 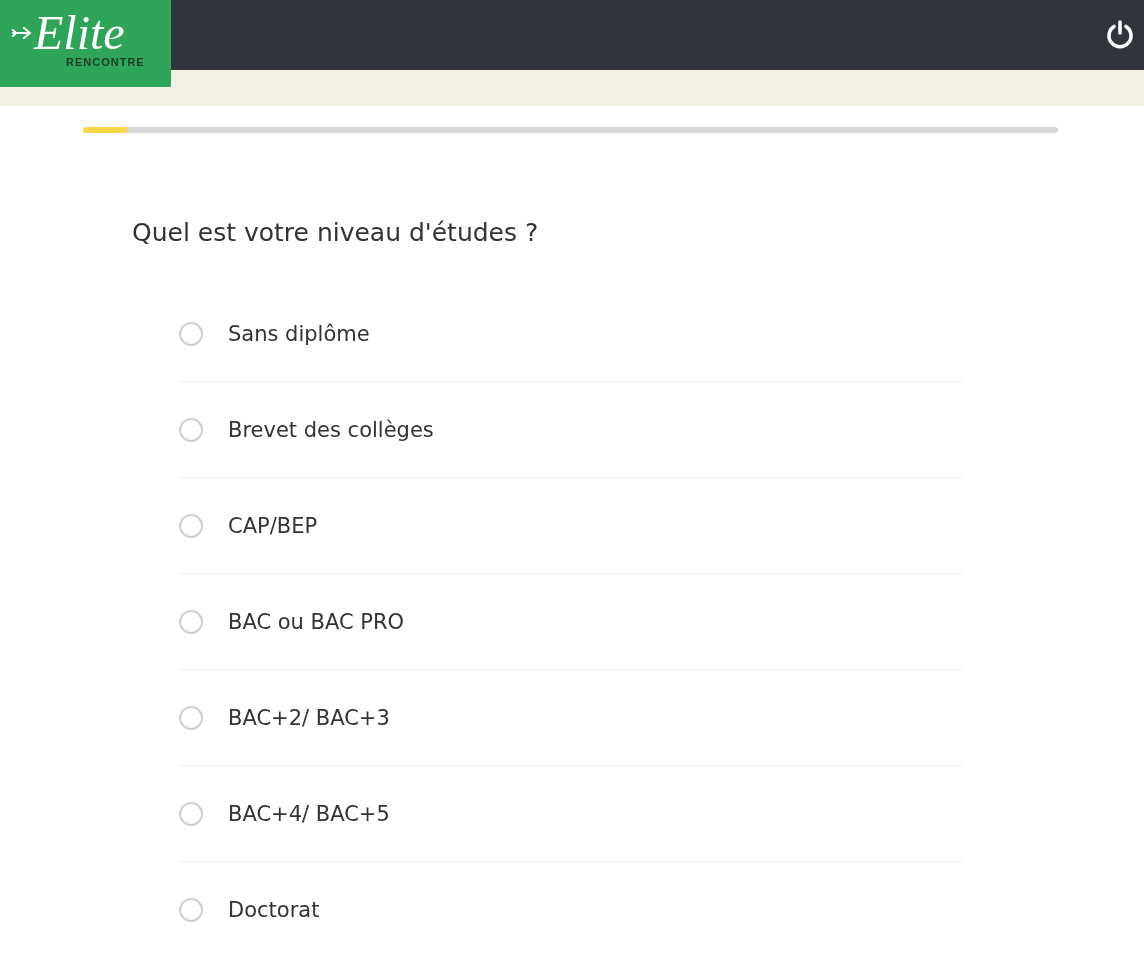 I want to click on answer-option: BAC+2/ BAC+3, so click(x=570, y=718).